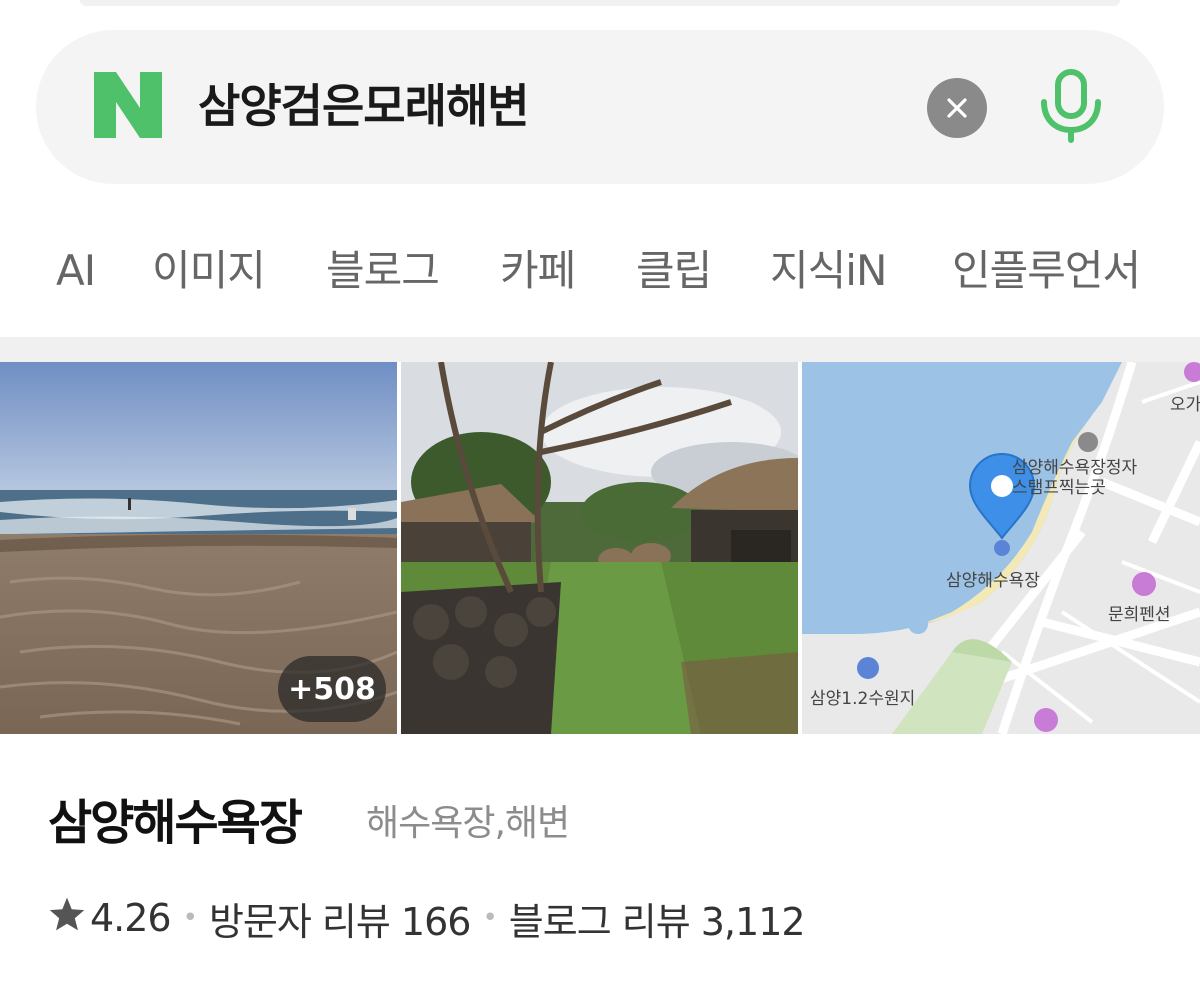  What do you see at coordinates (538, 271) in the screenshot?
I see `tab-cafe: 카페` at bounding box center [538, 271].